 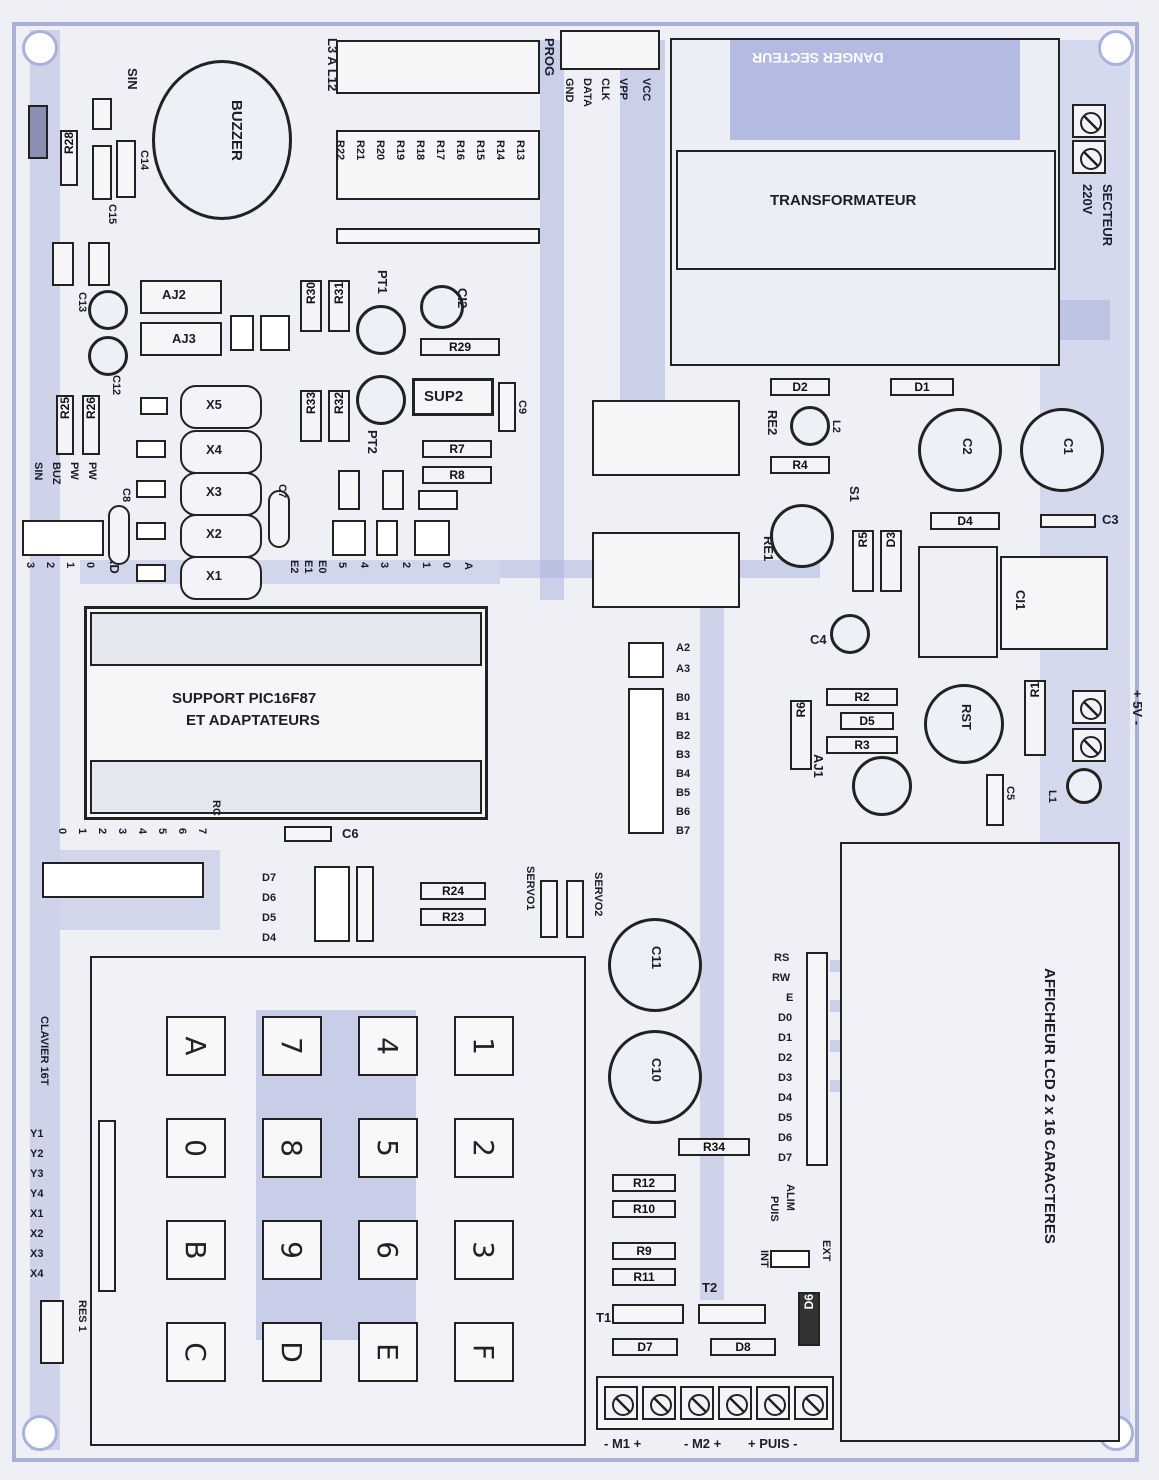 What do you see at coordinates (484, 1250) in the screenshot?
I see `key-3: 3` at bounding box center [484, 1250].